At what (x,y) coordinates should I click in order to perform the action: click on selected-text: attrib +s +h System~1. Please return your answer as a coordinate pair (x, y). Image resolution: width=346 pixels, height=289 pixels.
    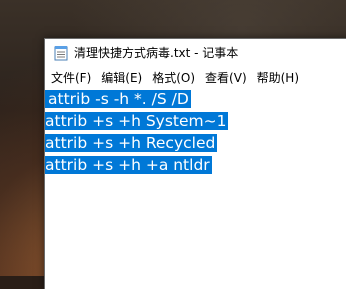
    Looking at the image, I should click on (137, 121).